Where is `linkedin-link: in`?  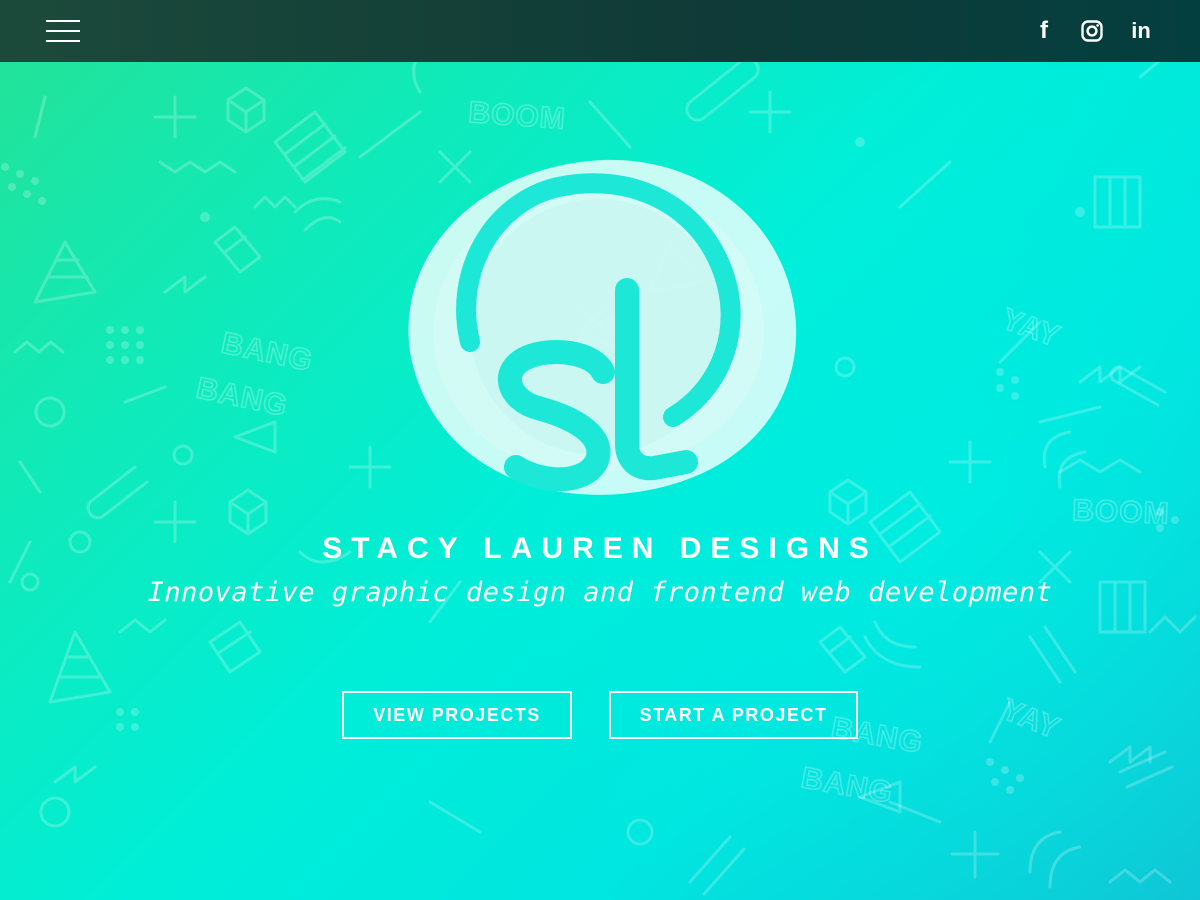 linkedin-link: in is located at coordinates (1141, 31).